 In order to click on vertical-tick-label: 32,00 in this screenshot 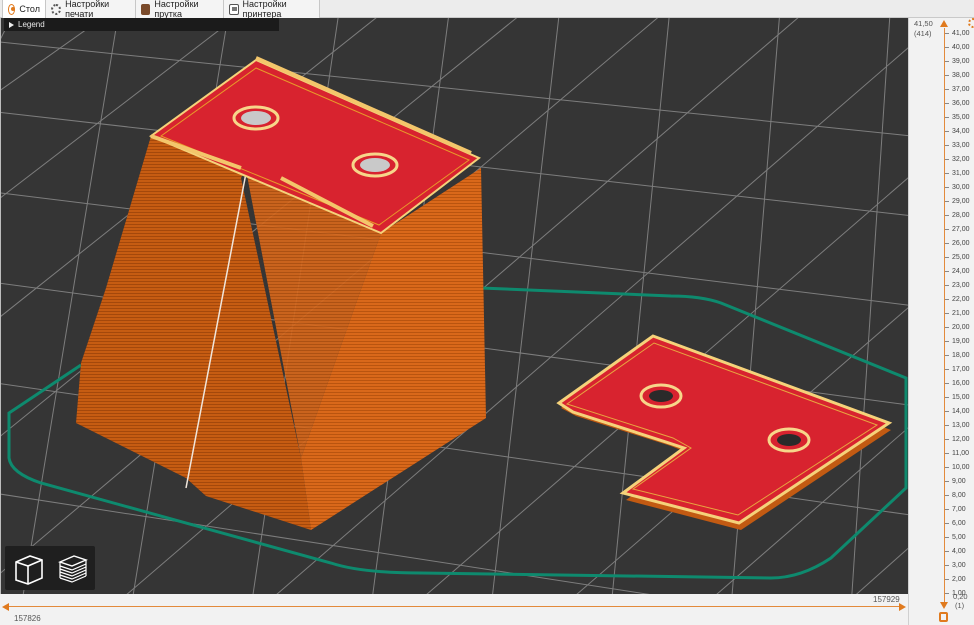, I will do `click(961, 159)`.